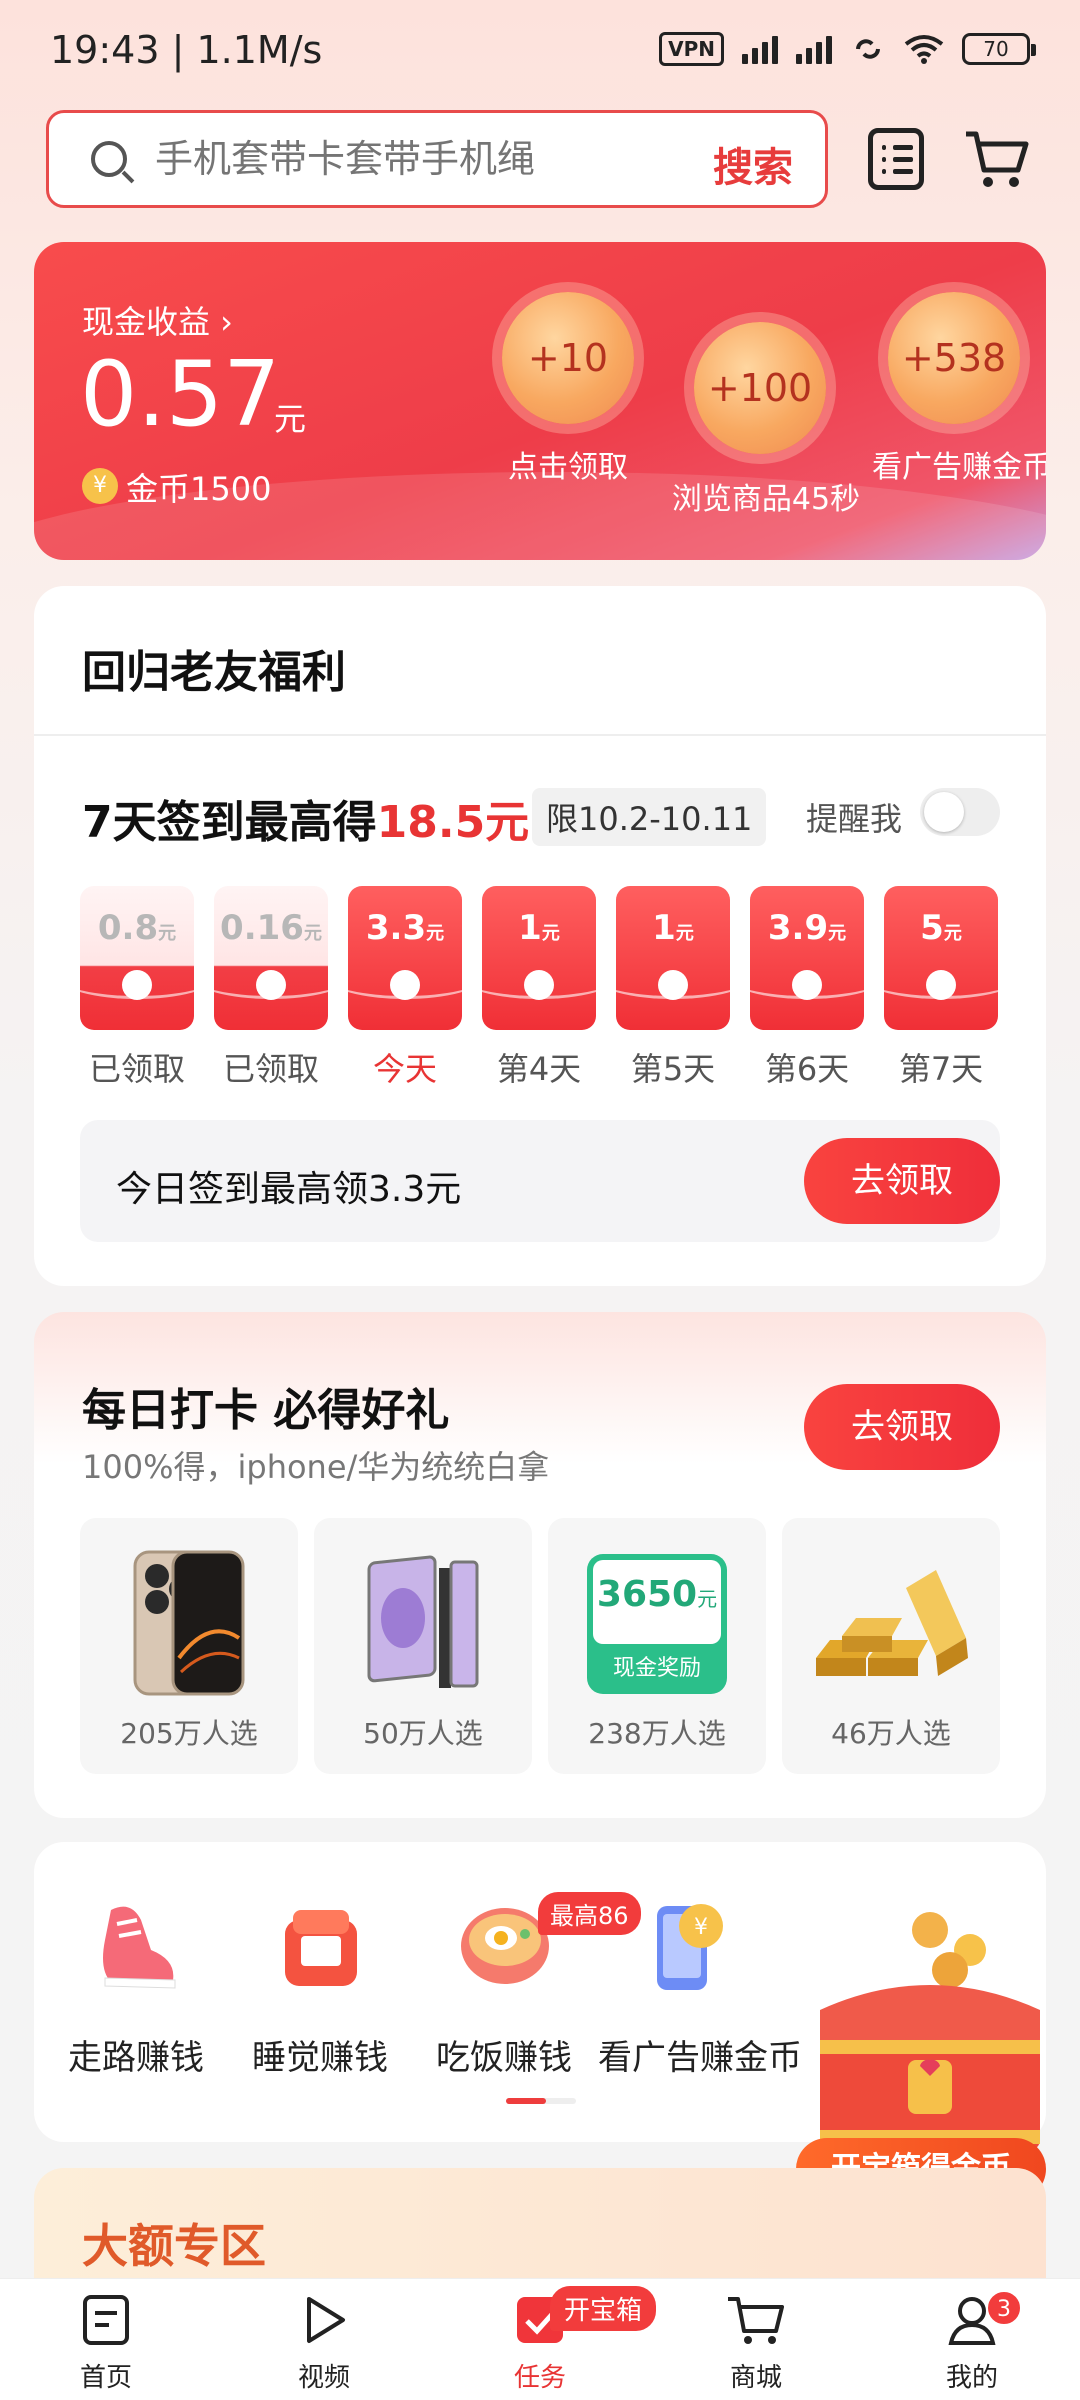 This screenshot has width=1080, height=2400. What do you see at coordinates (691, 49) in the screenshot?
I see `vpn-icon: VPN` at bounding box center [691, 49].